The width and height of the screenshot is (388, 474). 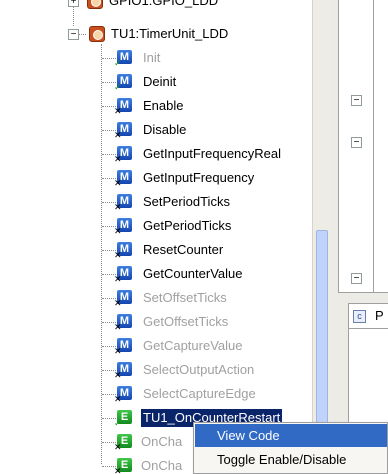 I want to click on method-label: SetPeriodTicks, so click(x=186, y=201).